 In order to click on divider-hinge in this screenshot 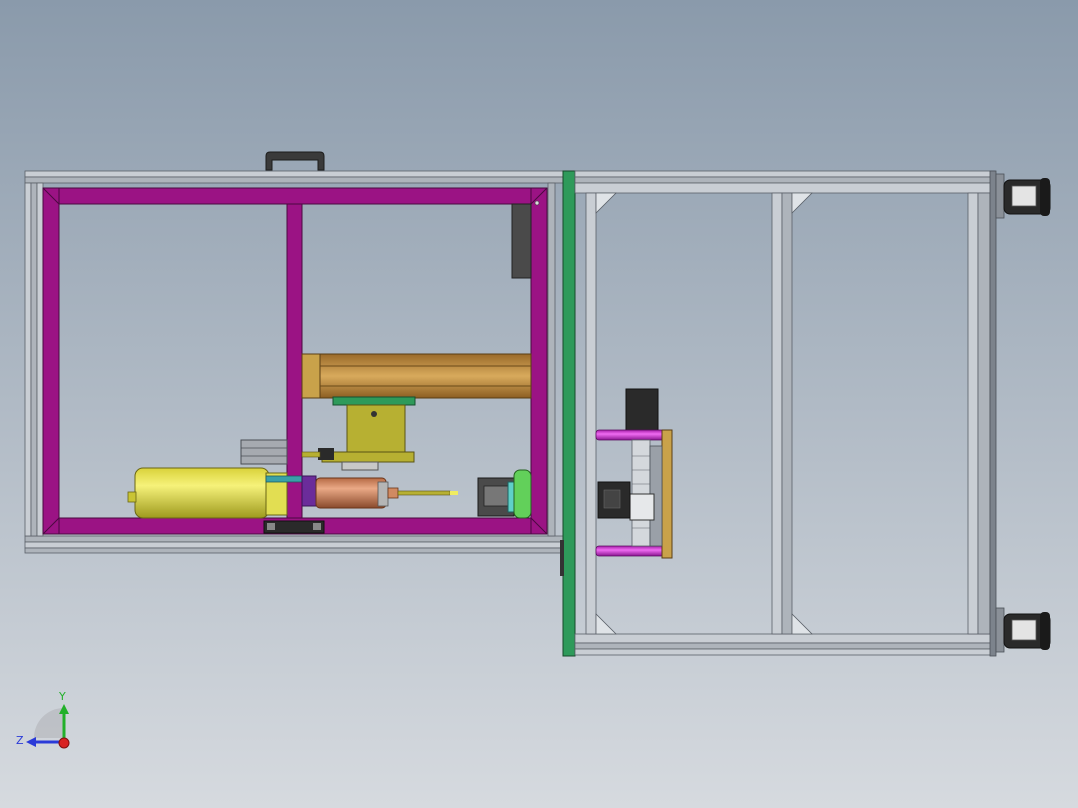, I will do `click(562, 558)`.